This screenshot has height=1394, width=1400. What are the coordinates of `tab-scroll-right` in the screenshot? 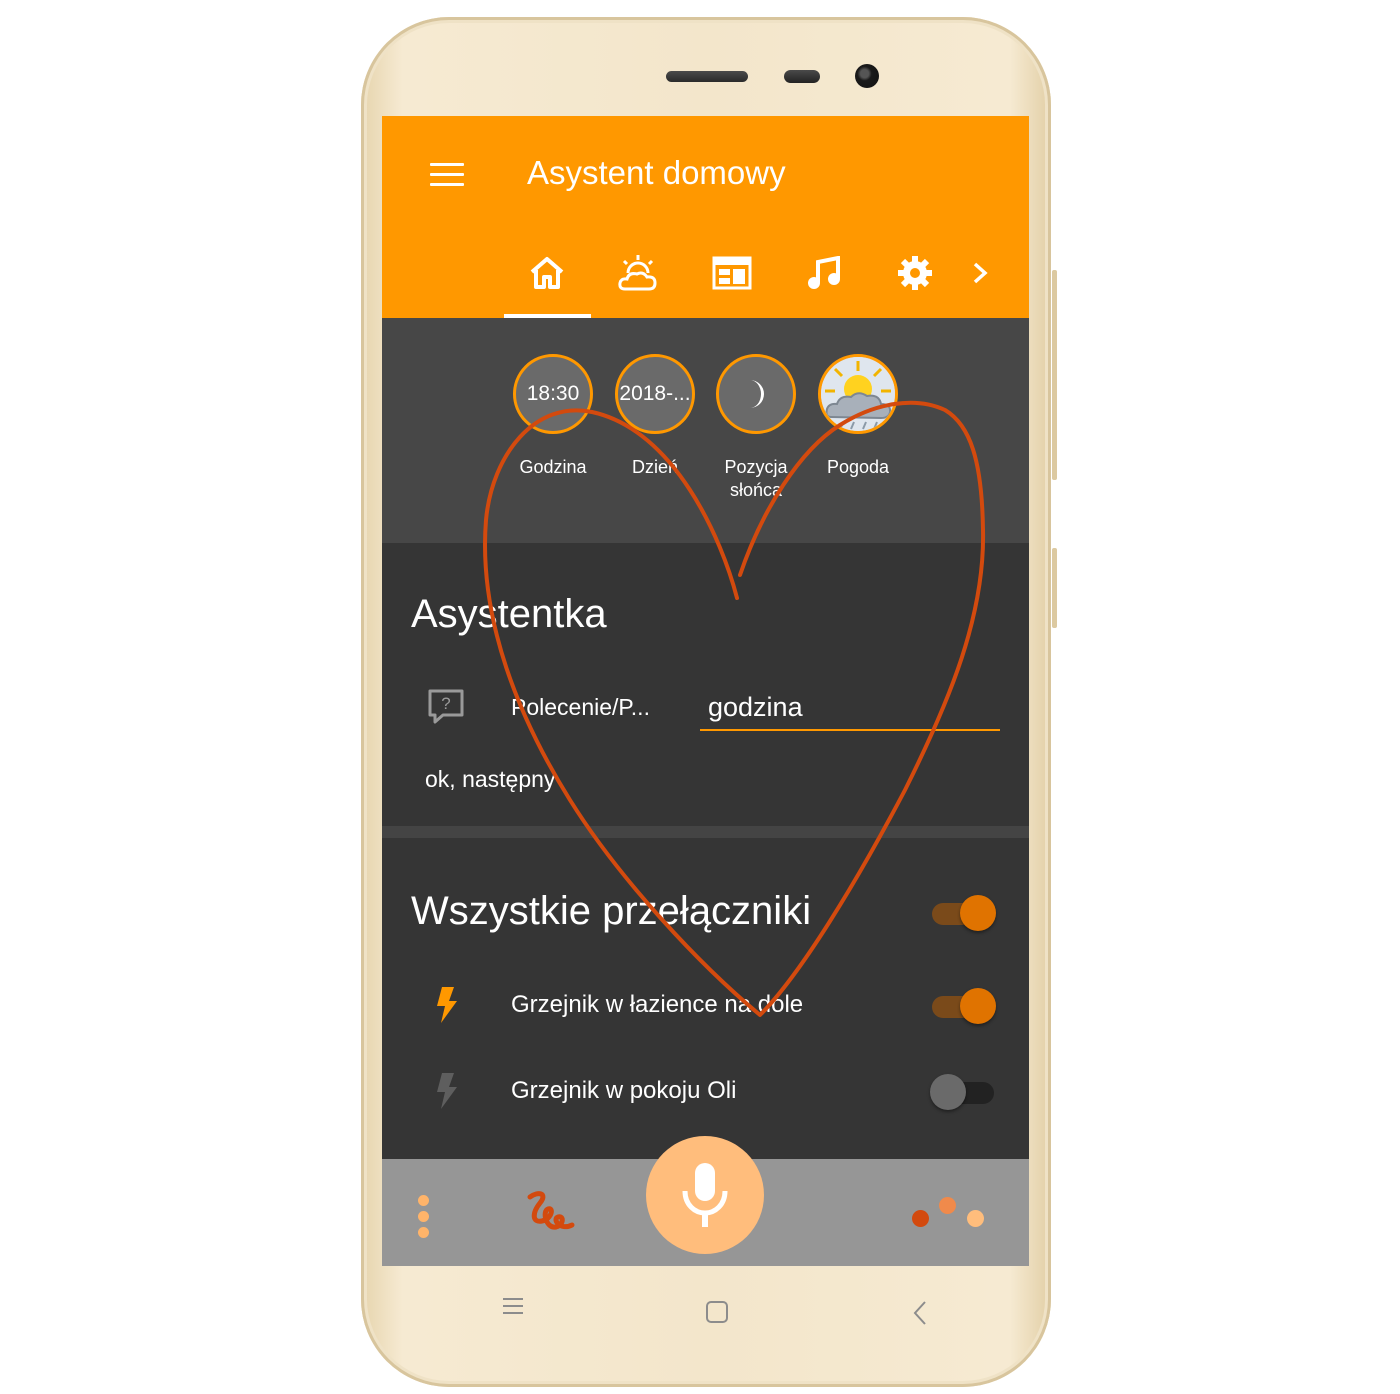 It's located at (980, 273).